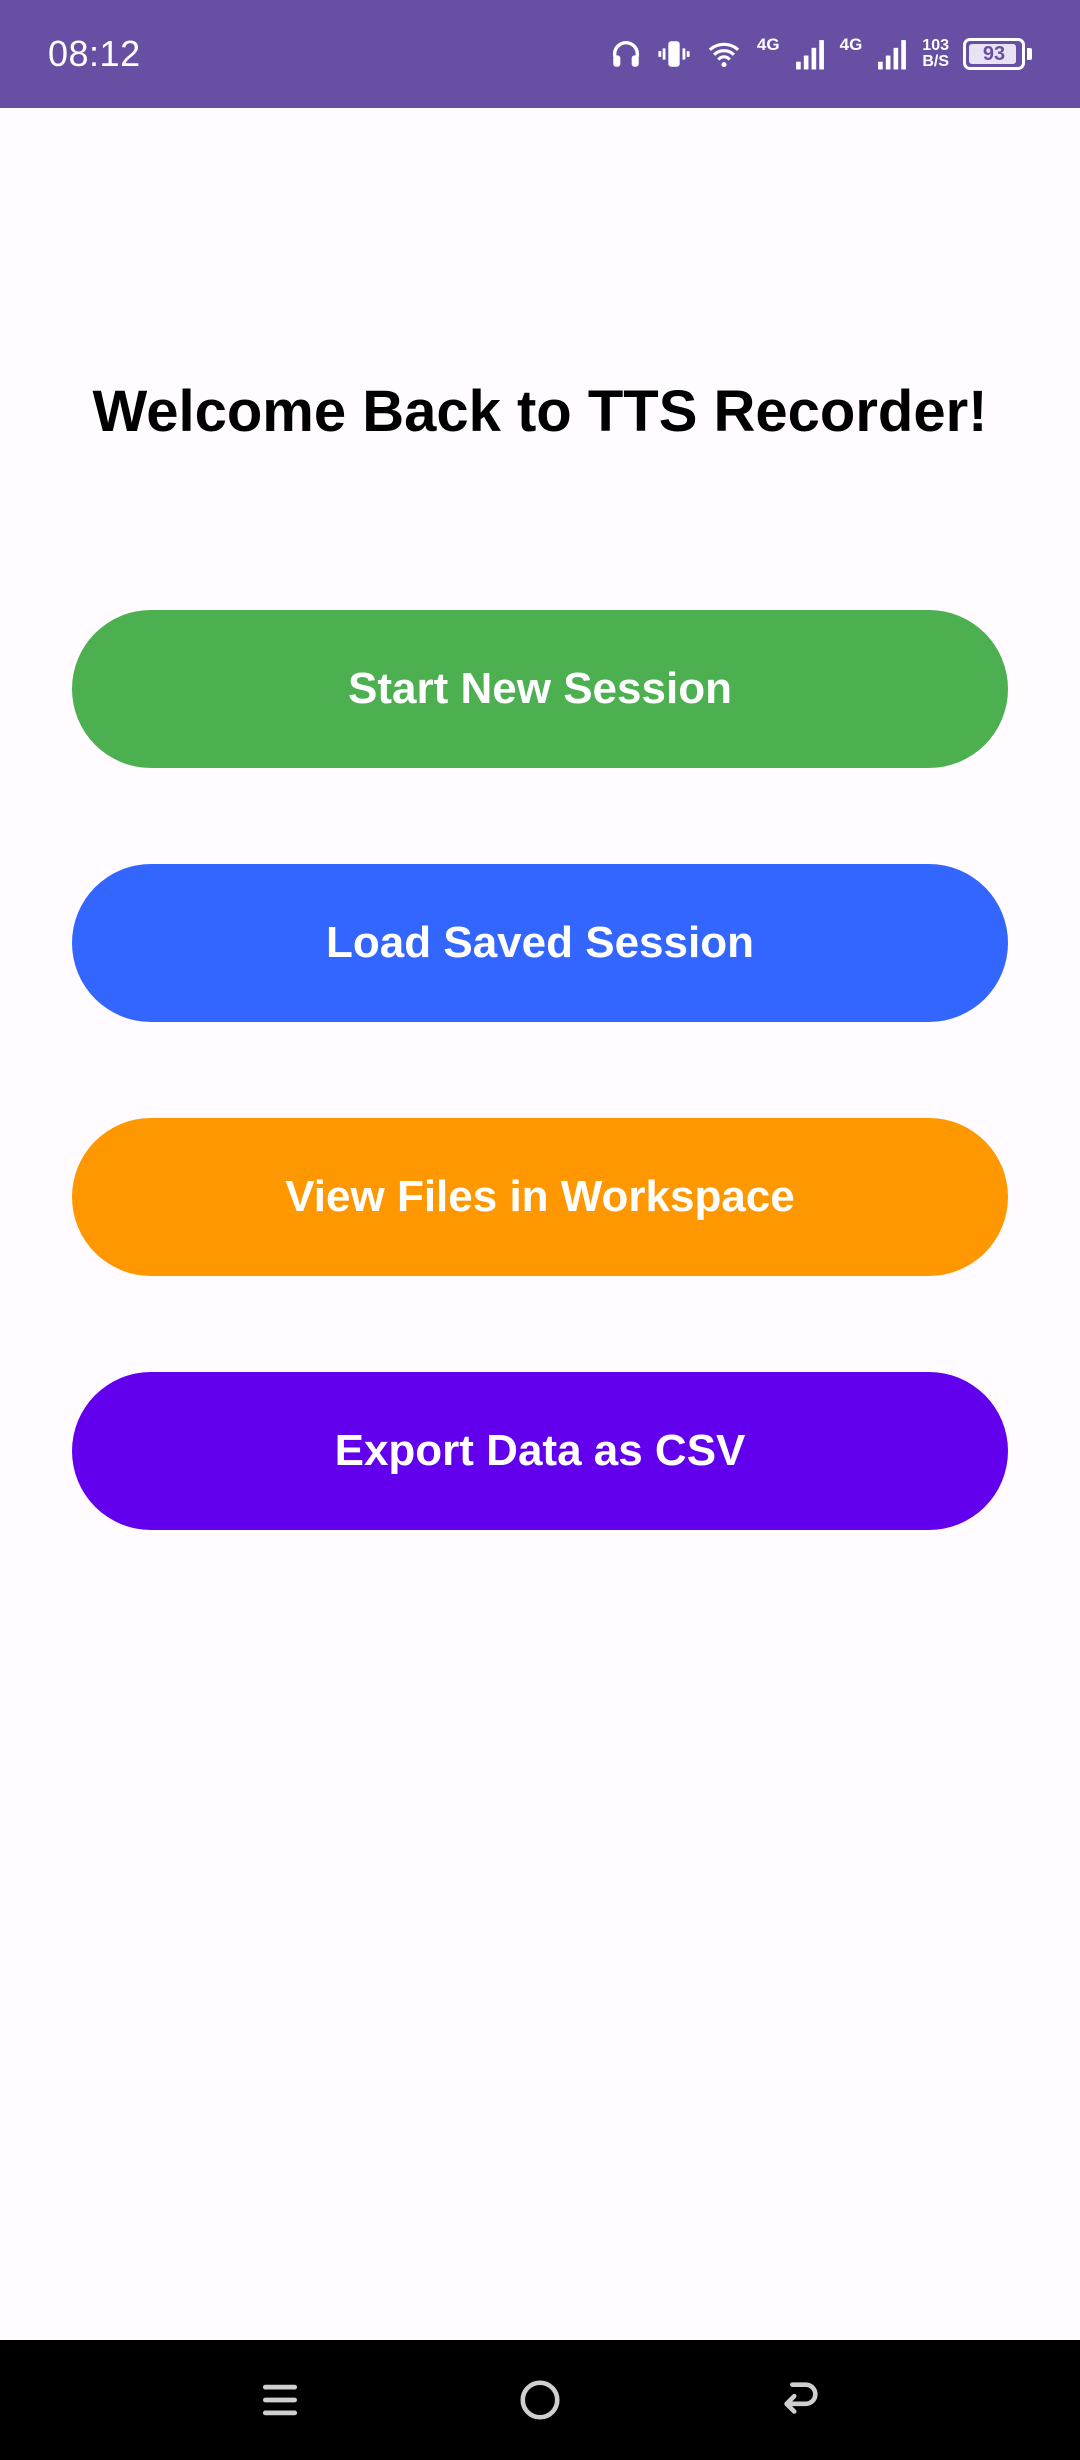  I want to click on page-title: Welcome Back to TTS Recorder!, so click(540, 411).